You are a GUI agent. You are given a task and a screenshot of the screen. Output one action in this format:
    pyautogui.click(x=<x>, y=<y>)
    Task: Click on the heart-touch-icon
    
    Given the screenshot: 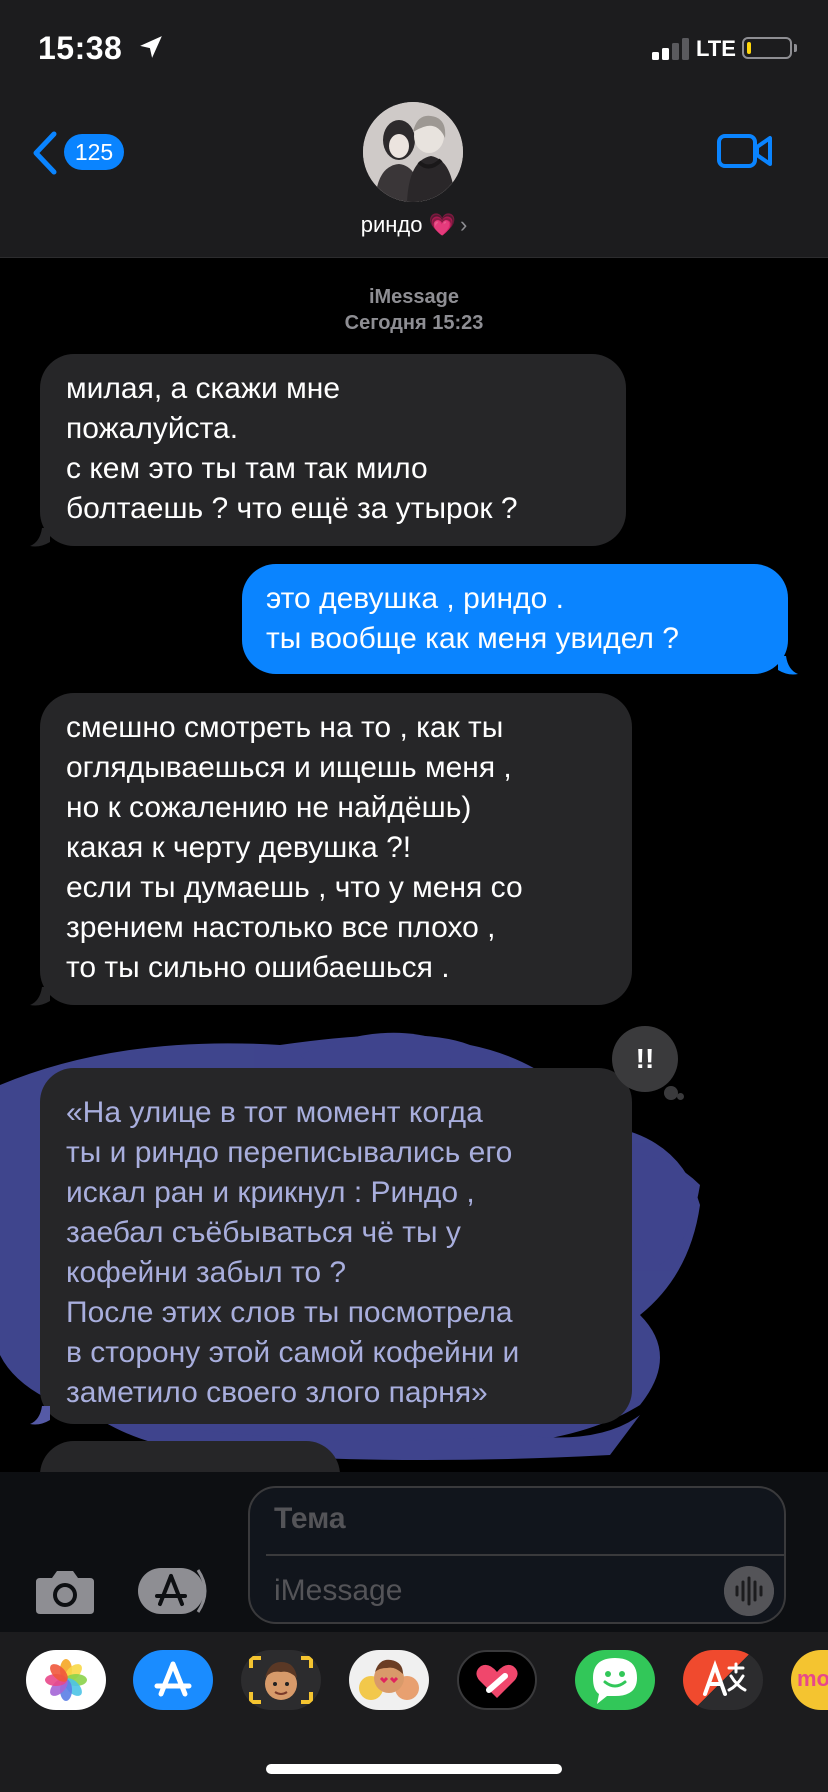 What is the action you would take?
    pyautogui.click(x=497, y=1681)
    